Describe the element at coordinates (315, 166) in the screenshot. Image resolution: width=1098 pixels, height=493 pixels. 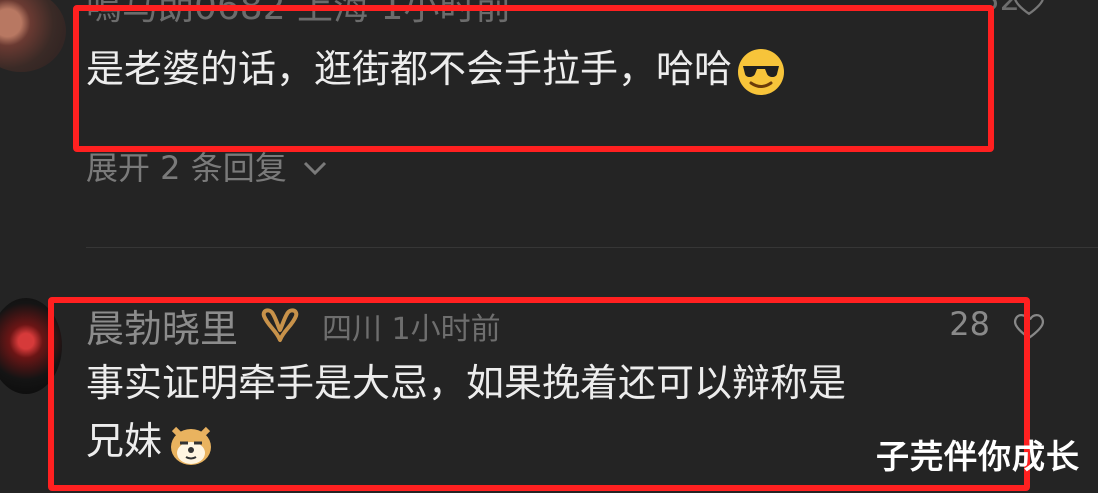
I see `chevron-down-icon` at that location.